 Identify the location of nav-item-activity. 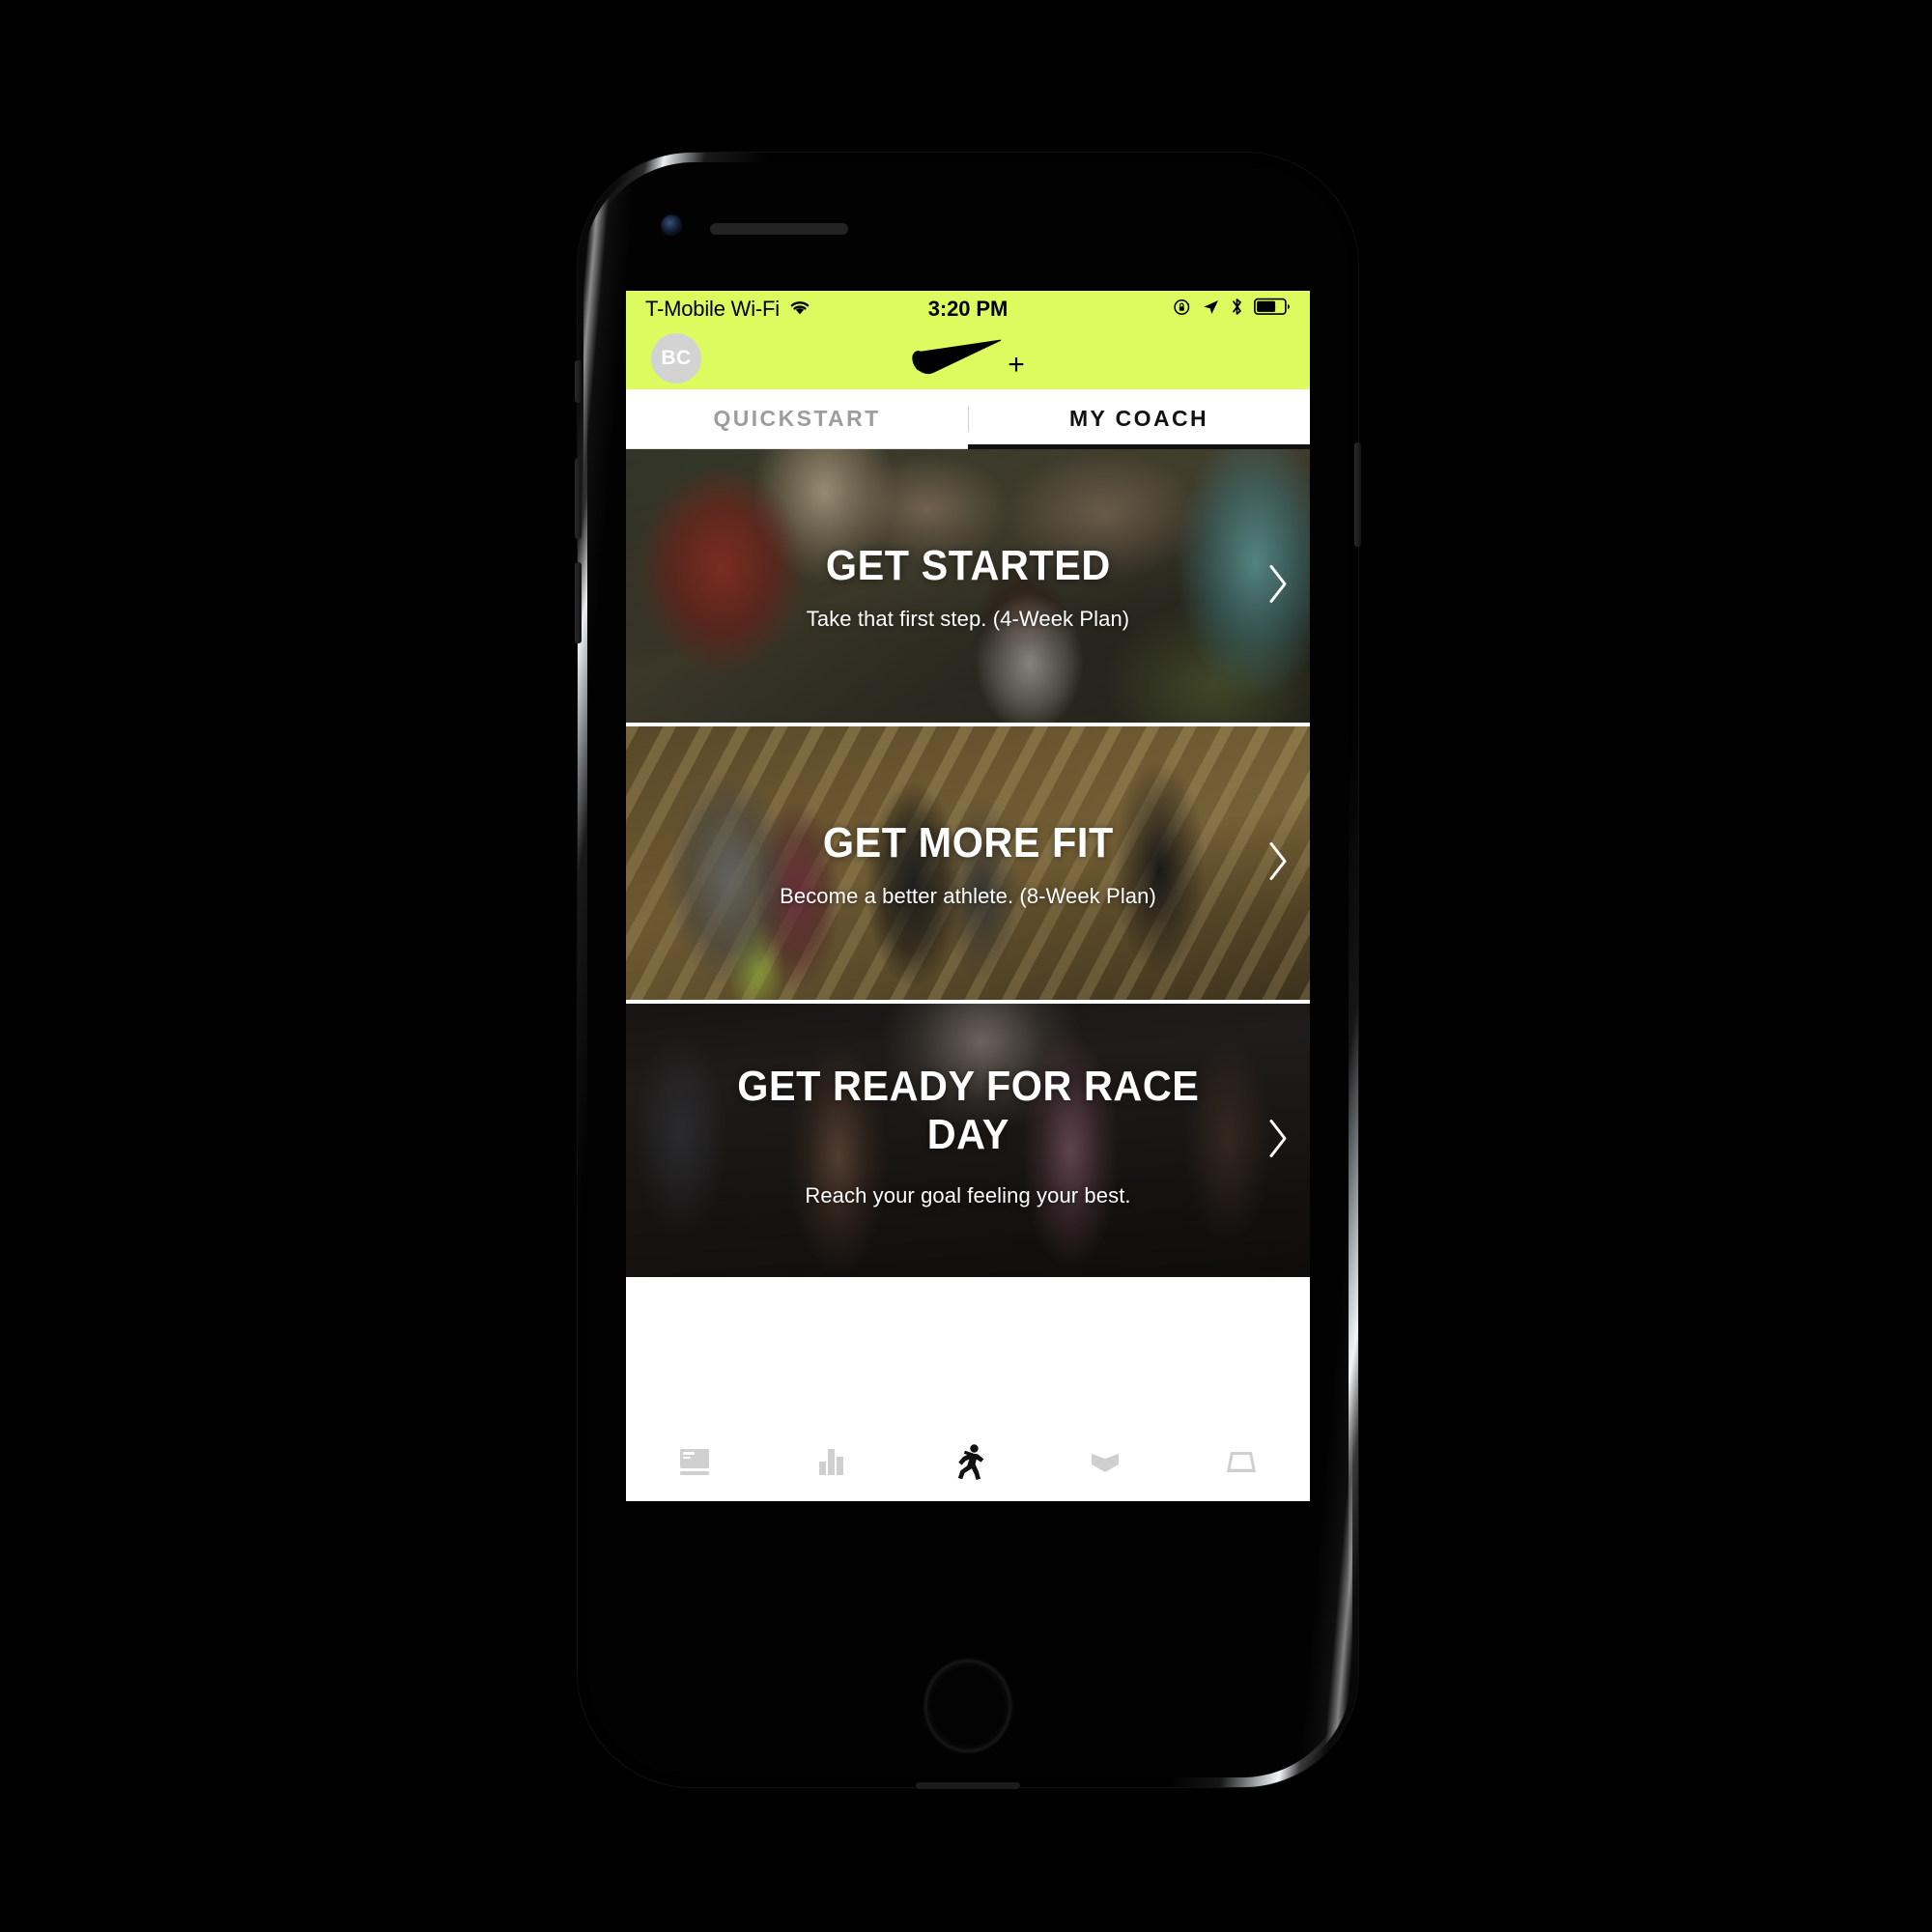
(831, 1463).